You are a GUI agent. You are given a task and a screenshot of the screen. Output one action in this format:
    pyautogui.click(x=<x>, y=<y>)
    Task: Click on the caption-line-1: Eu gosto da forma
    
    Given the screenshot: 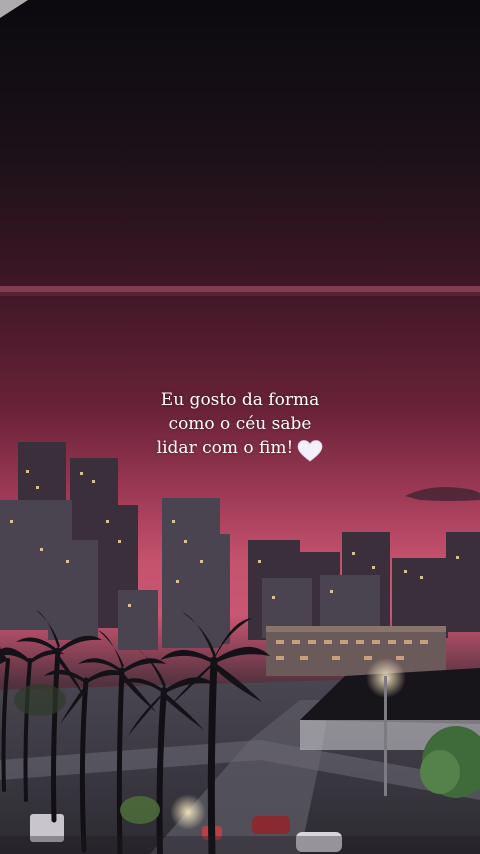 What is the action you would take?
    pyautogui.click(x=240, y=400)
    